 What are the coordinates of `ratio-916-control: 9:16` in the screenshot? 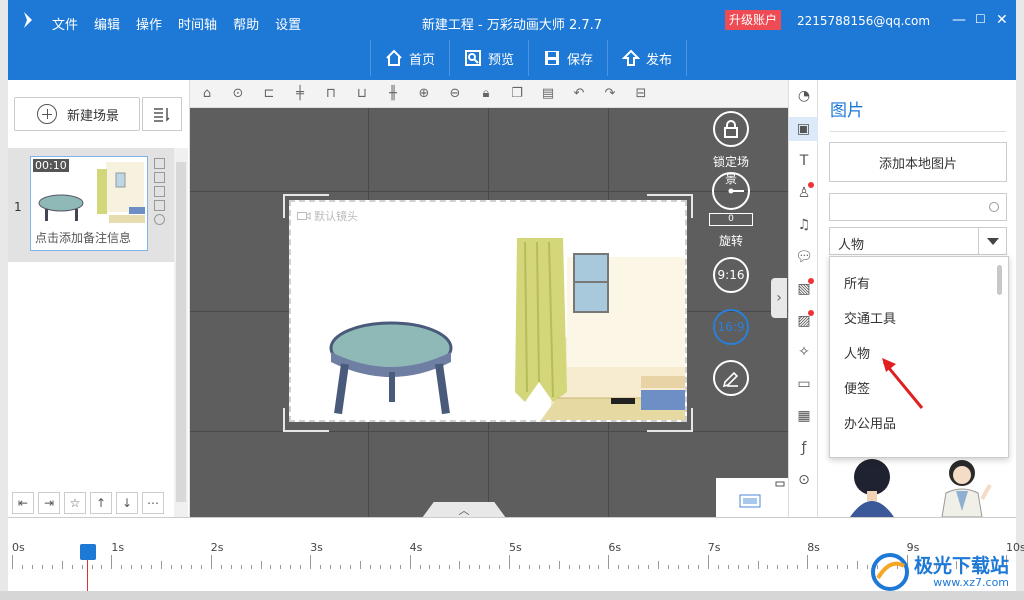 It's located at (731, 275).